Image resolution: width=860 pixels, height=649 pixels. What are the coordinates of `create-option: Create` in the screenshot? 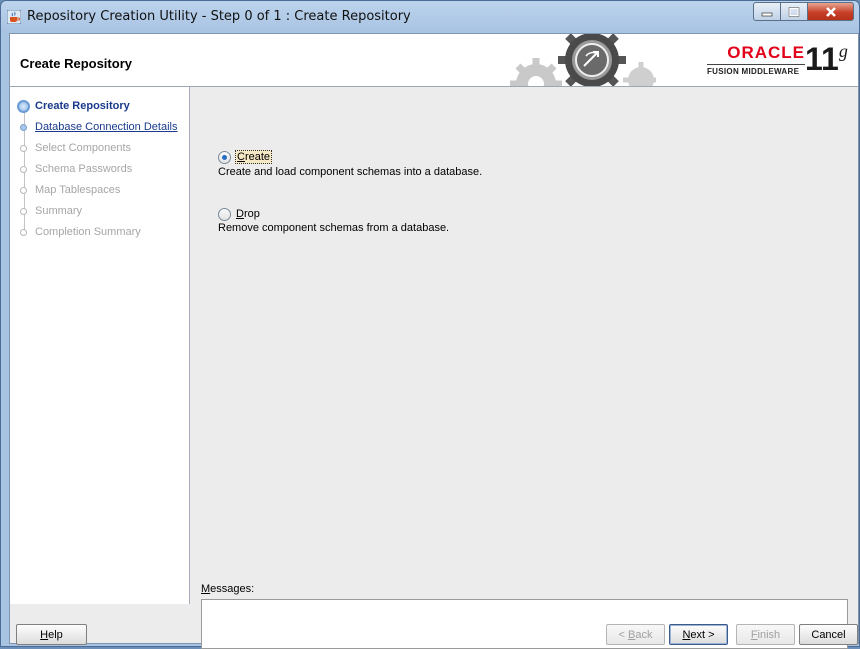 It's located at (245, 157).